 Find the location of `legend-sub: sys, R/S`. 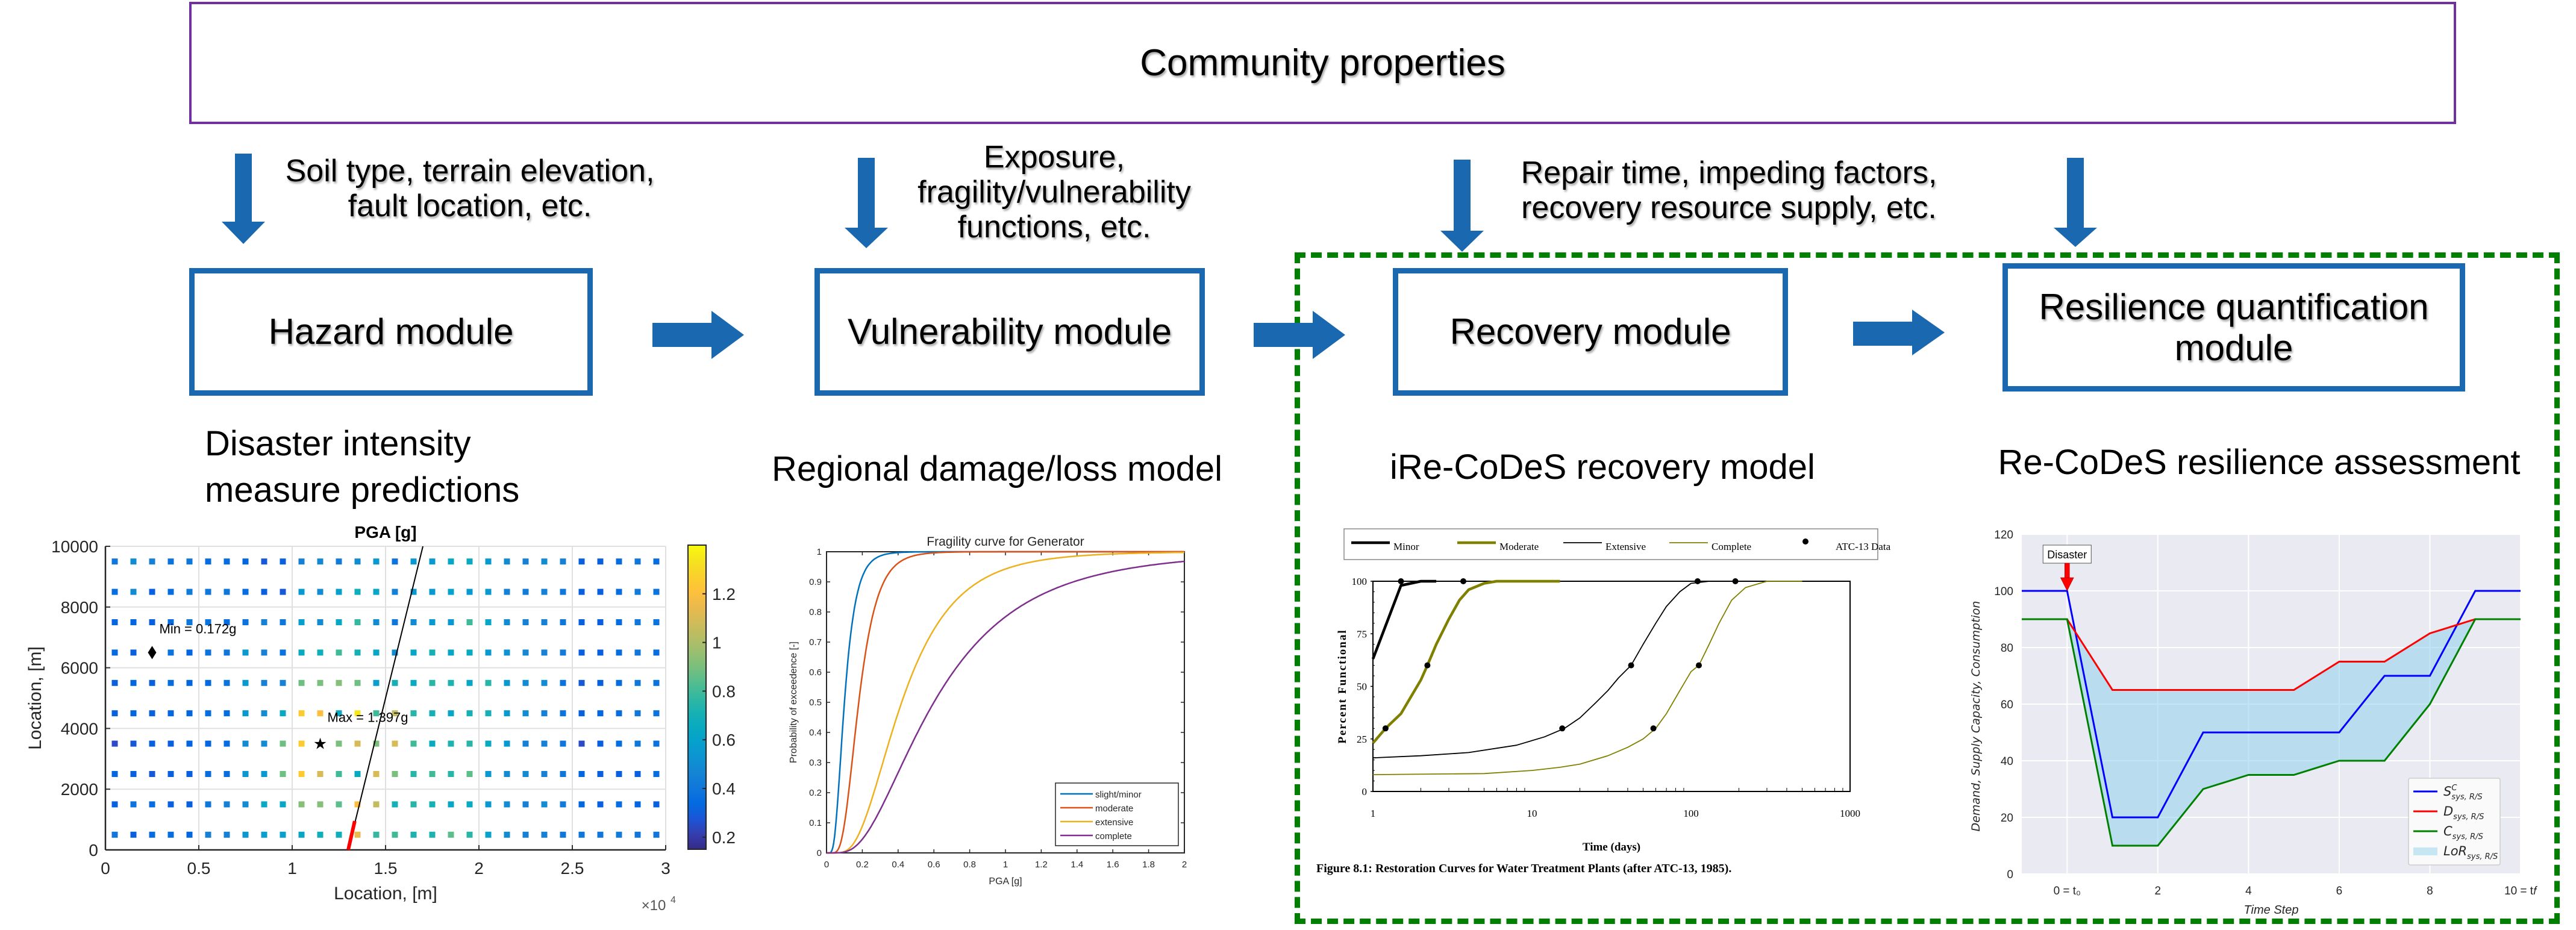

legend-sub: sys, R/S is located at coordinates (2468, 836).